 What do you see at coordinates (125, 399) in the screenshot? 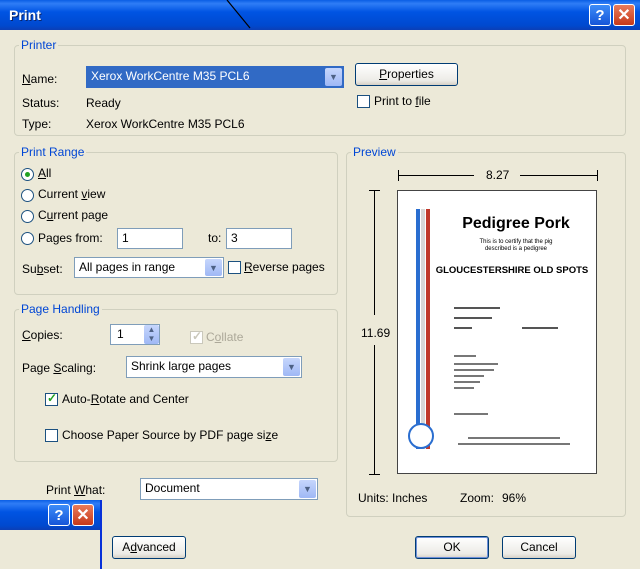
I see `auto-rotate-label: Auto-Rotate and Center` at bounding box center [125, 399].